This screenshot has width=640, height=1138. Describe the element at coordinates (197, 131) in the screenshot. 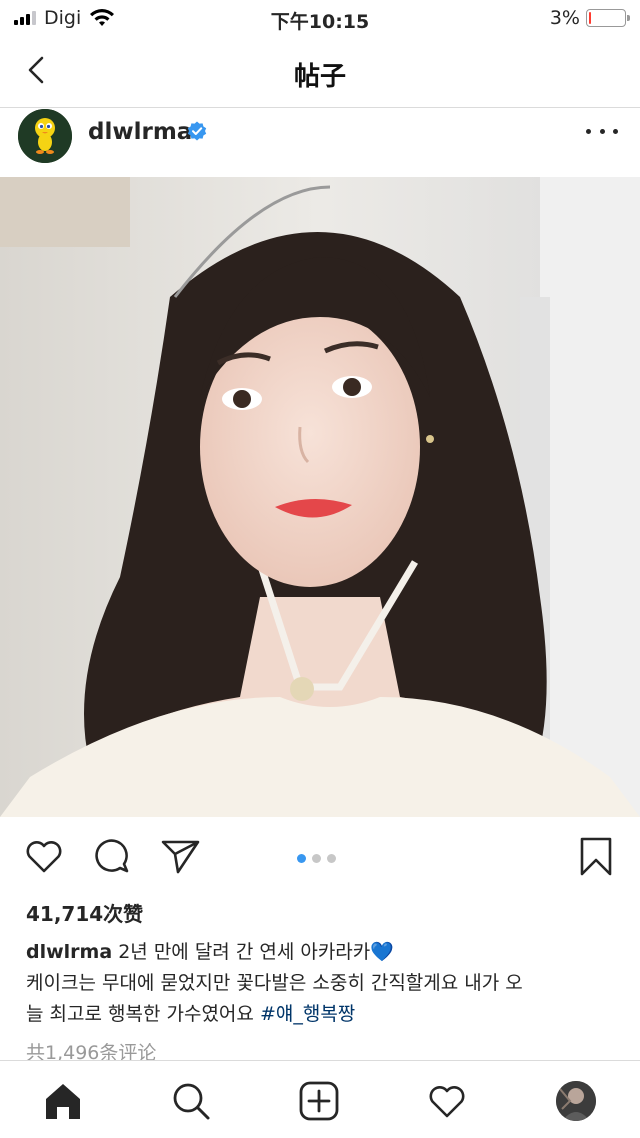

I see `verified-badge-icon` at that location.